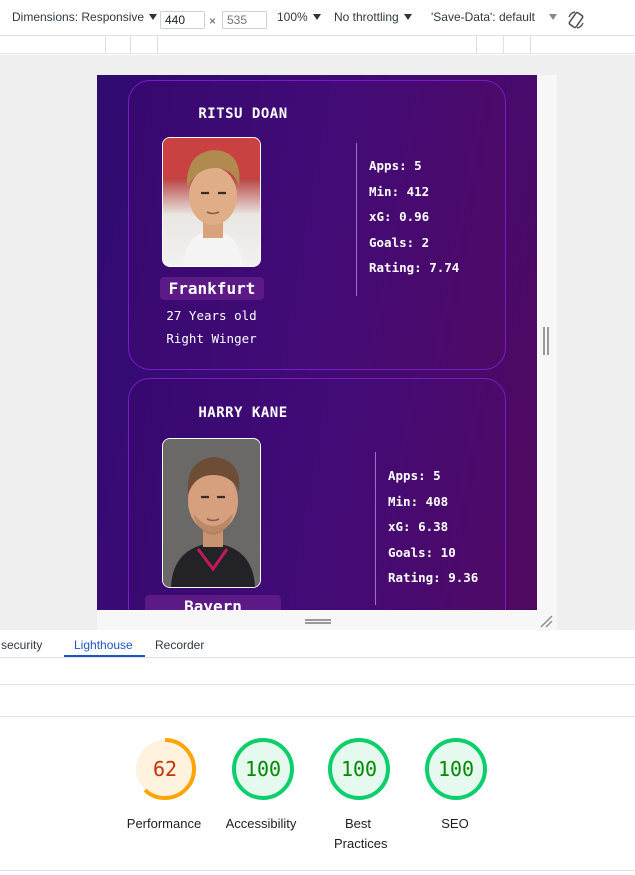  What do you see at coordinates (104, 656) in the screenshot?
I see `active-tab-indicator` at bounding box center [104, 656].